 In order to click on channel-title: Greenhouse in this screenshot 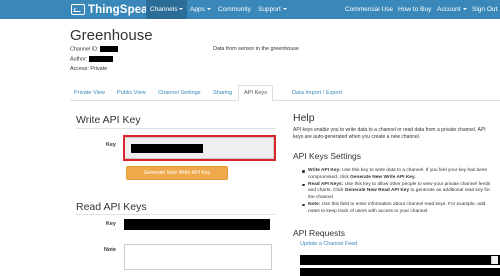, I will do `click(111, 35)`.